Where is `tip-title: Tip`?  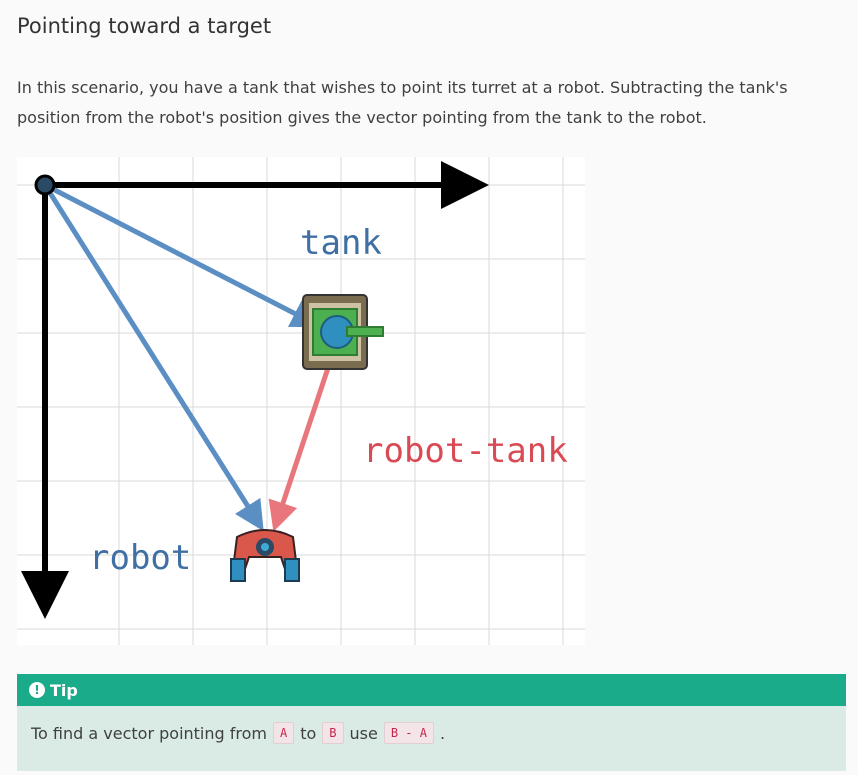
tip-title: Tip is located at coordinates (64, 690).